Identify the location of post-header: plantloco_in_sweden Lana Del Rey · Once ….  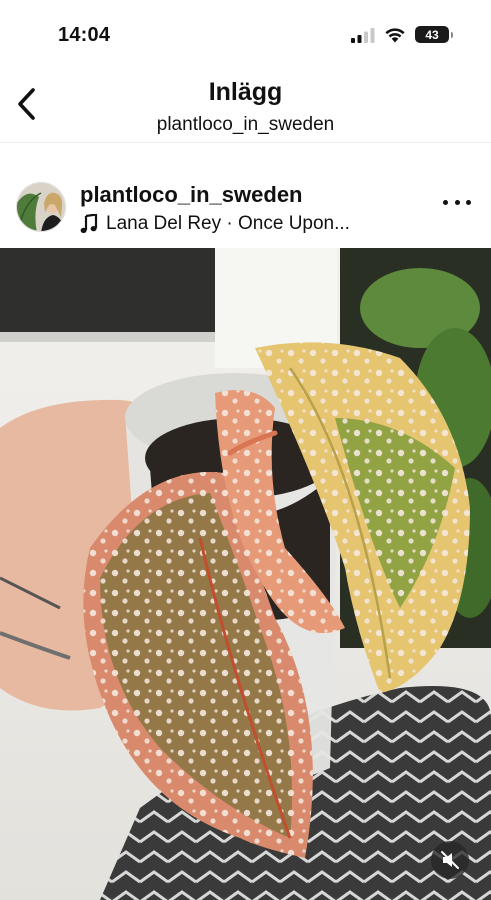
(245, 205).